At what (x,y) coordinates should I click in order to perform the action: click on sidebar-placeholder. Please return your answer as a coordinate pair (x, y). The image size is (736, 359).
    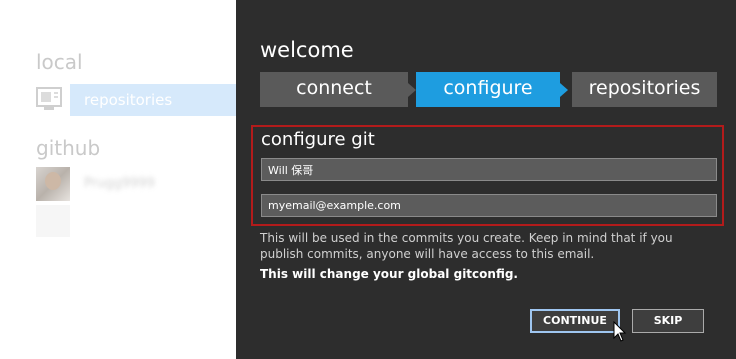
    Looking at the image, I should click on (53, 221).